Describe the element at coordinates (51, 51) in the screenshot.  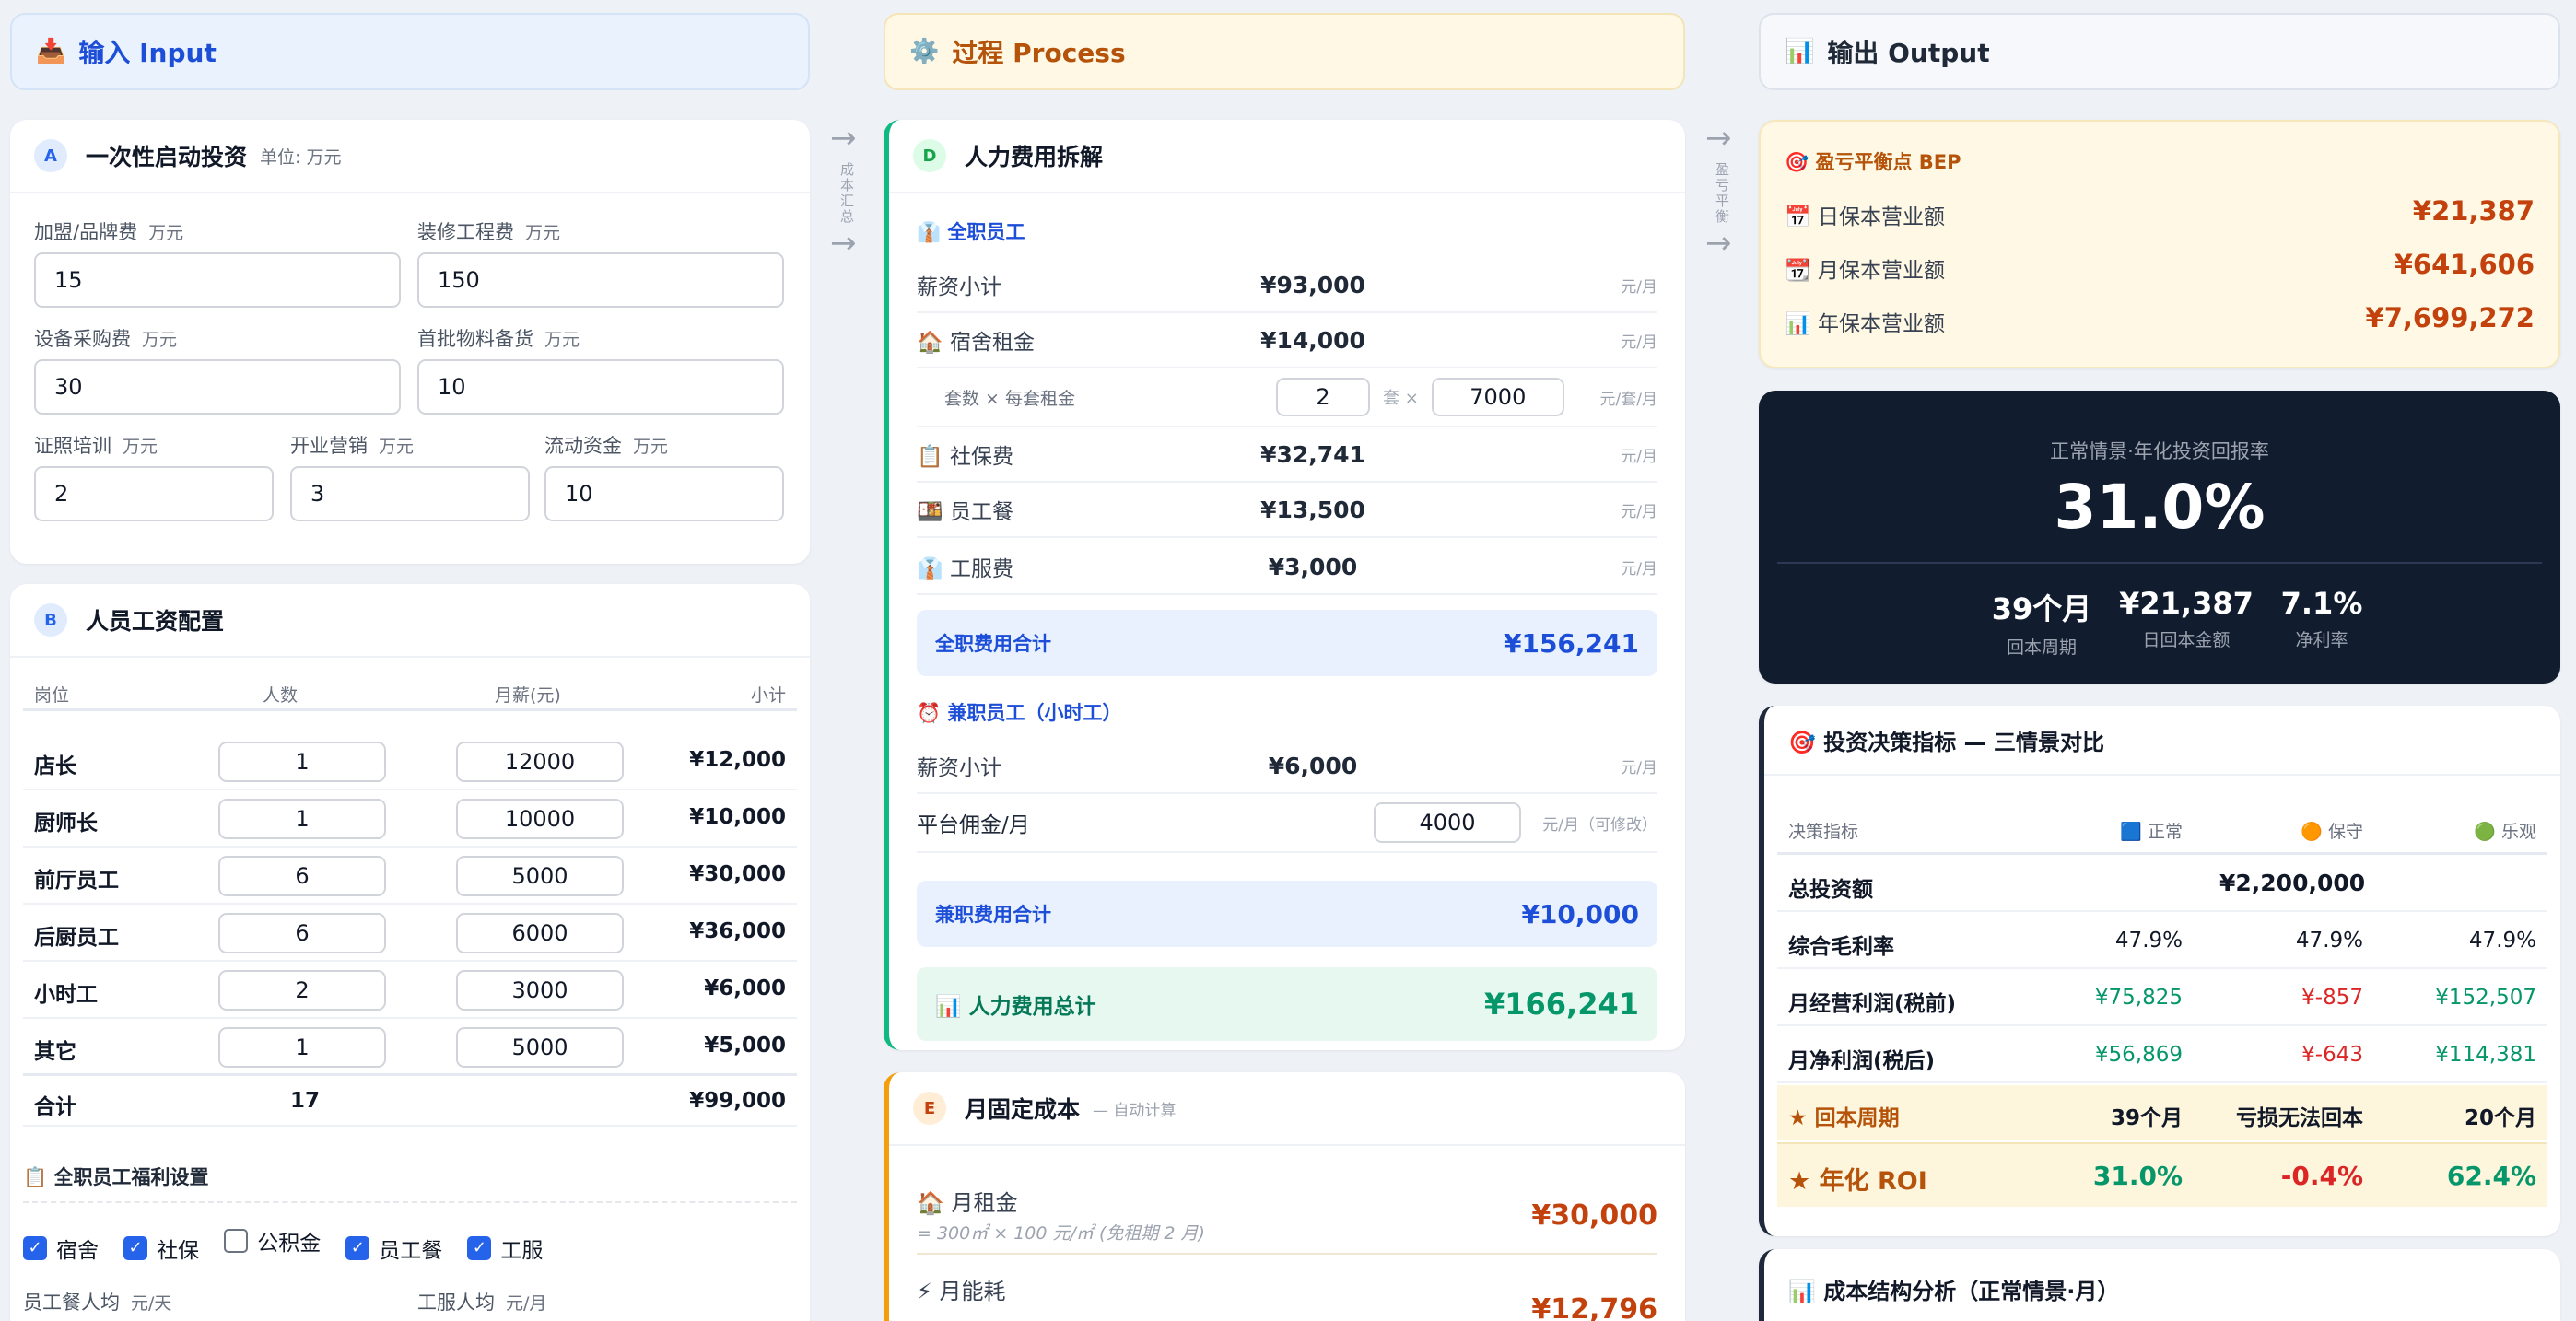
I see `inbox-icon: 📥` at that location.